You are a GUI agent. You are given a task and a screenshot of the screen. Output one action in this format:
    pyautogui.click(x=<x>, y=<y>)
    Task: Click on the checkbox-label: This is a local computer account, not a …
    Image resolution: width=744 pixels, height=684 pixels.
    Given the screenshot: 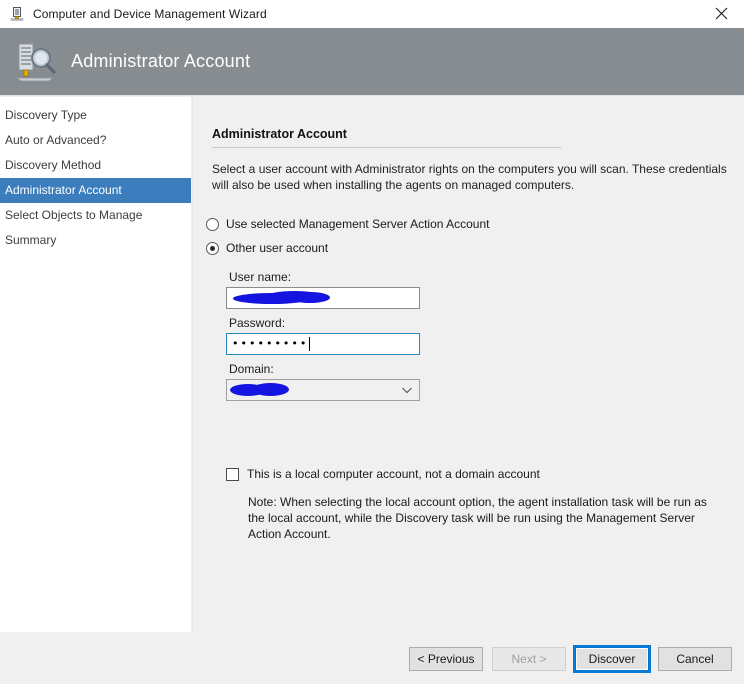 What is the action you would take?
    pyautogui.click(x=393, y=474)
    